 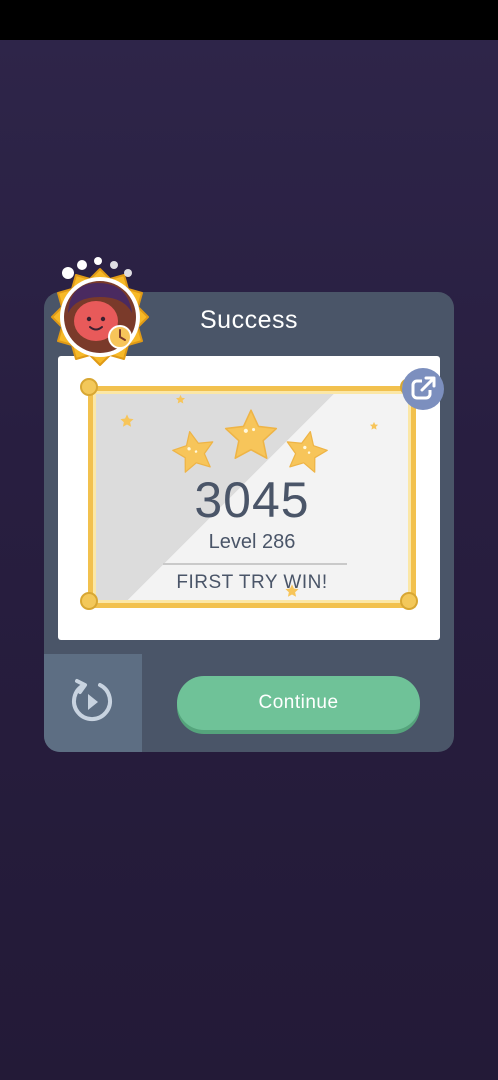 I want to click on status-bar, so click(x=249, y=20).